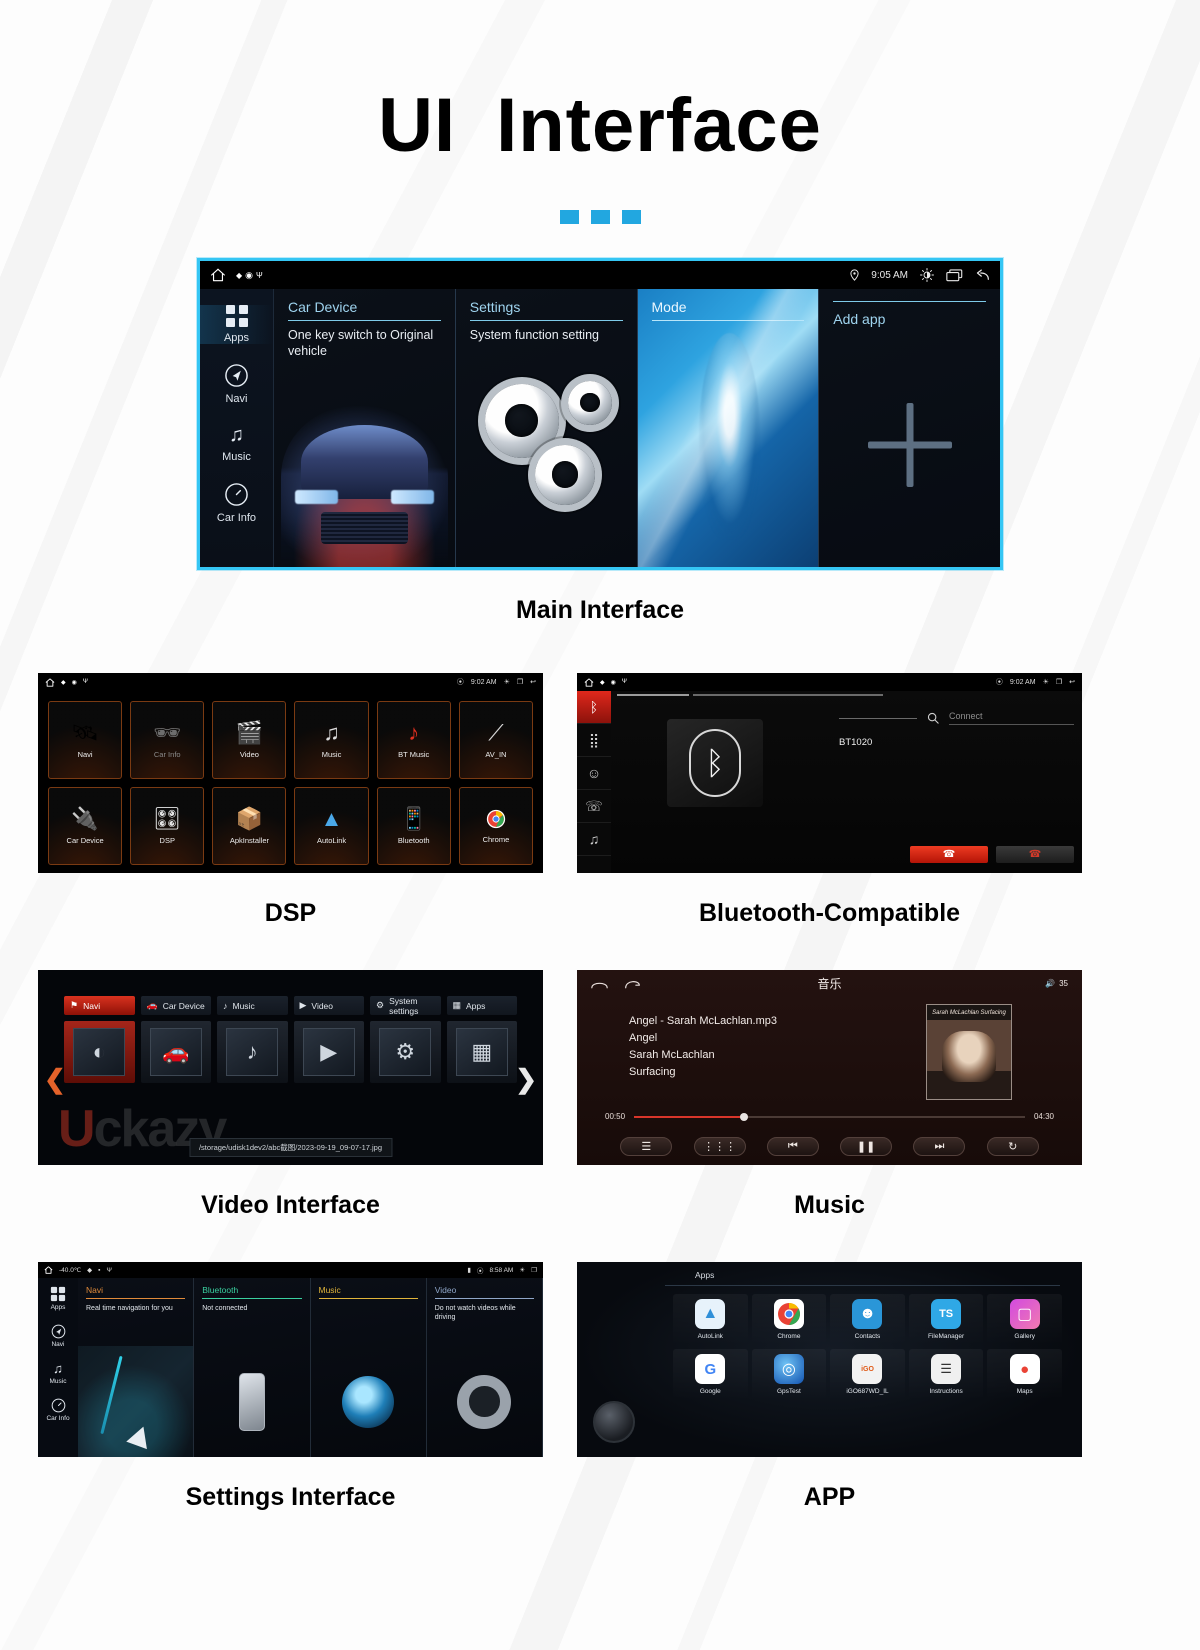 The height and width of the screenshot is (1650, 1200). I want to click on rotary-knob-icon, so click(614, 1422).